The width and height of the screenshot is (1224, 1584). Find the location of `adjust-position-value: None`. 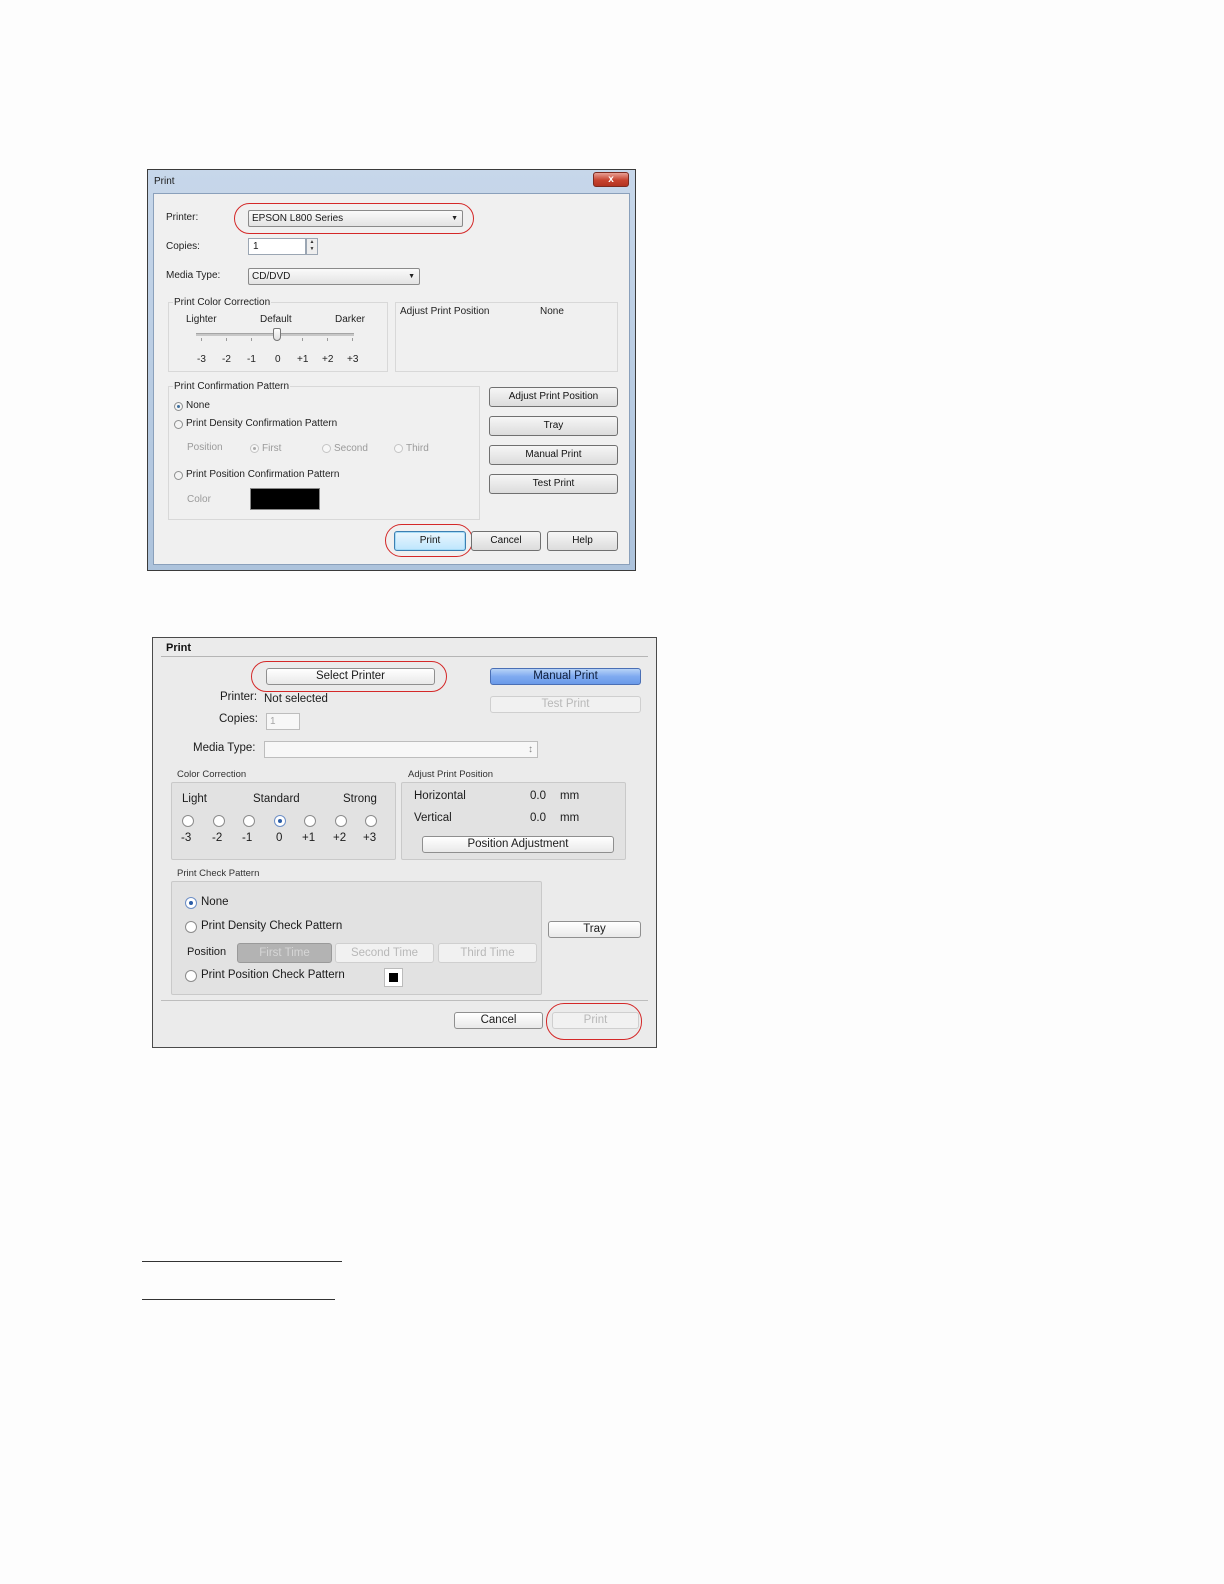

adjust-position-value: None is located at coordinates (552, 311).